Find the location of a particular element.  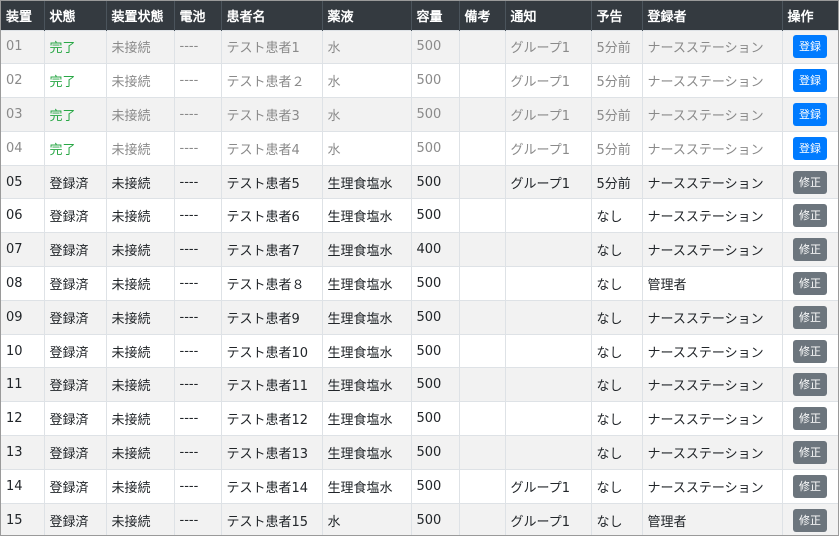

cell-notice: 5分前 is located at coordinates (617, 80).